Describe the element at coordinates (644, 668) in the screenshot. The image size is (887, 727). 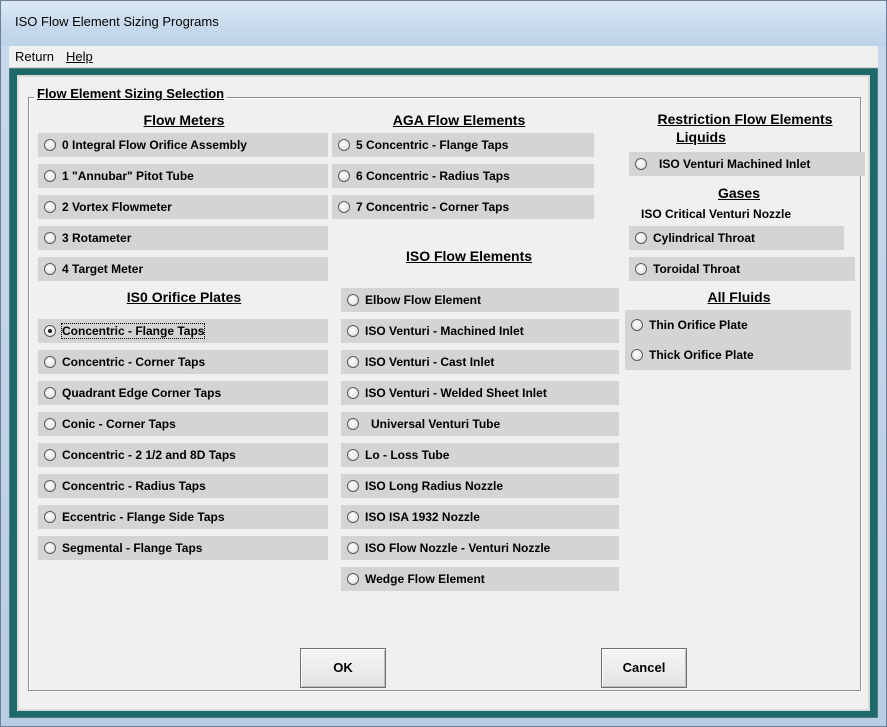
I see `cancel-button: Cancel` at that location.